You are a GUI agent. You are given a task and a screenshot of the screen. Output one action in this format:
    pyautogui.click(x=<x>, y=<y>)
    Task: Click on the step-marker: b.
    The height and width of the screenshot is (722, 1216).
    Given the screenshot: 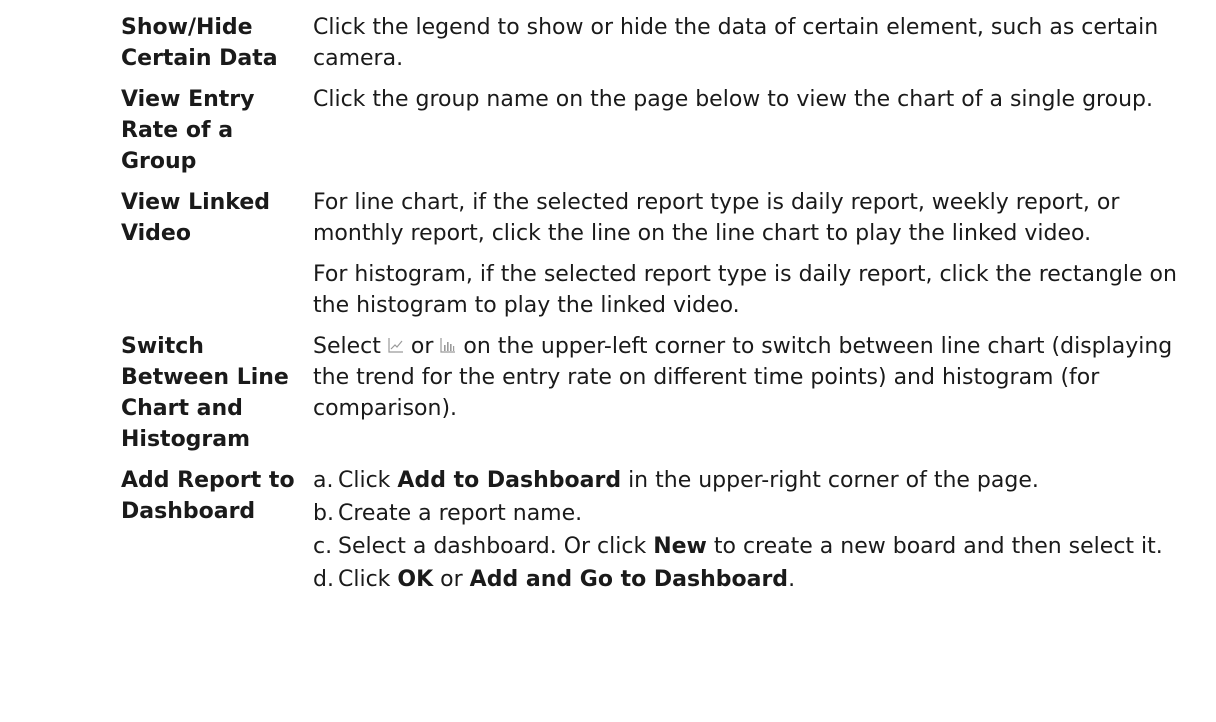 What is the action you would take?
    pyautogui.click(x=323, y=513)
    